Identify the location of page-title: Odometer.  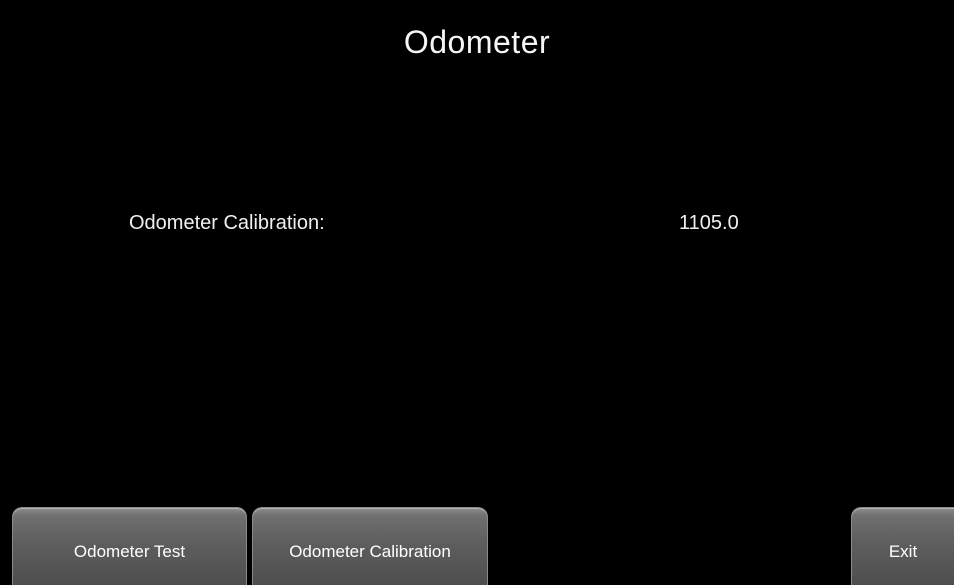
(477, 42).